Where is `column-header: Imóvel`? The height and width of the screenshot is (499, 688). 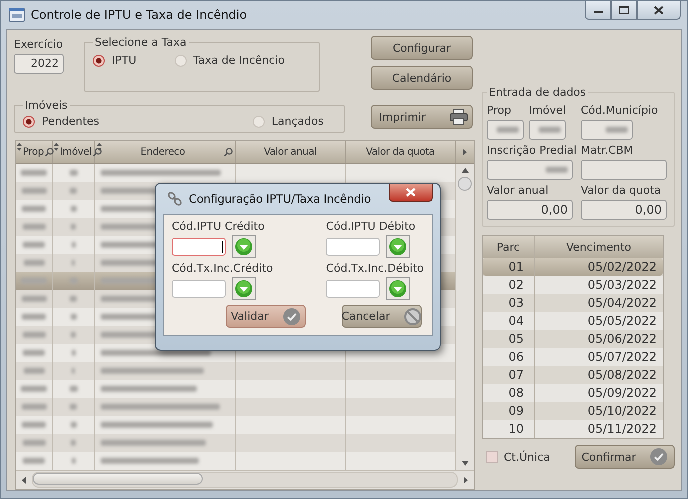
column-header: Imóvel is located at coordinates (76, 152).